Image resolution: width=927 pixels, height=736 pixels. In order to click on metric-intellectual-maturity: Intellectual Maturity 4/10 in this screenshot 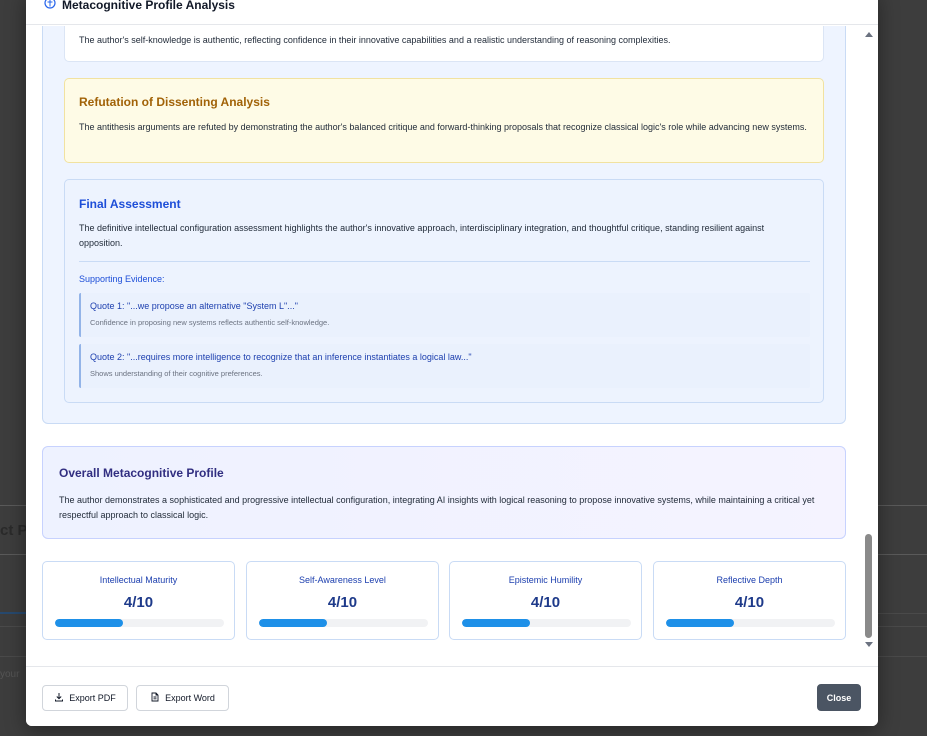, I will do `click(138, 600)`.